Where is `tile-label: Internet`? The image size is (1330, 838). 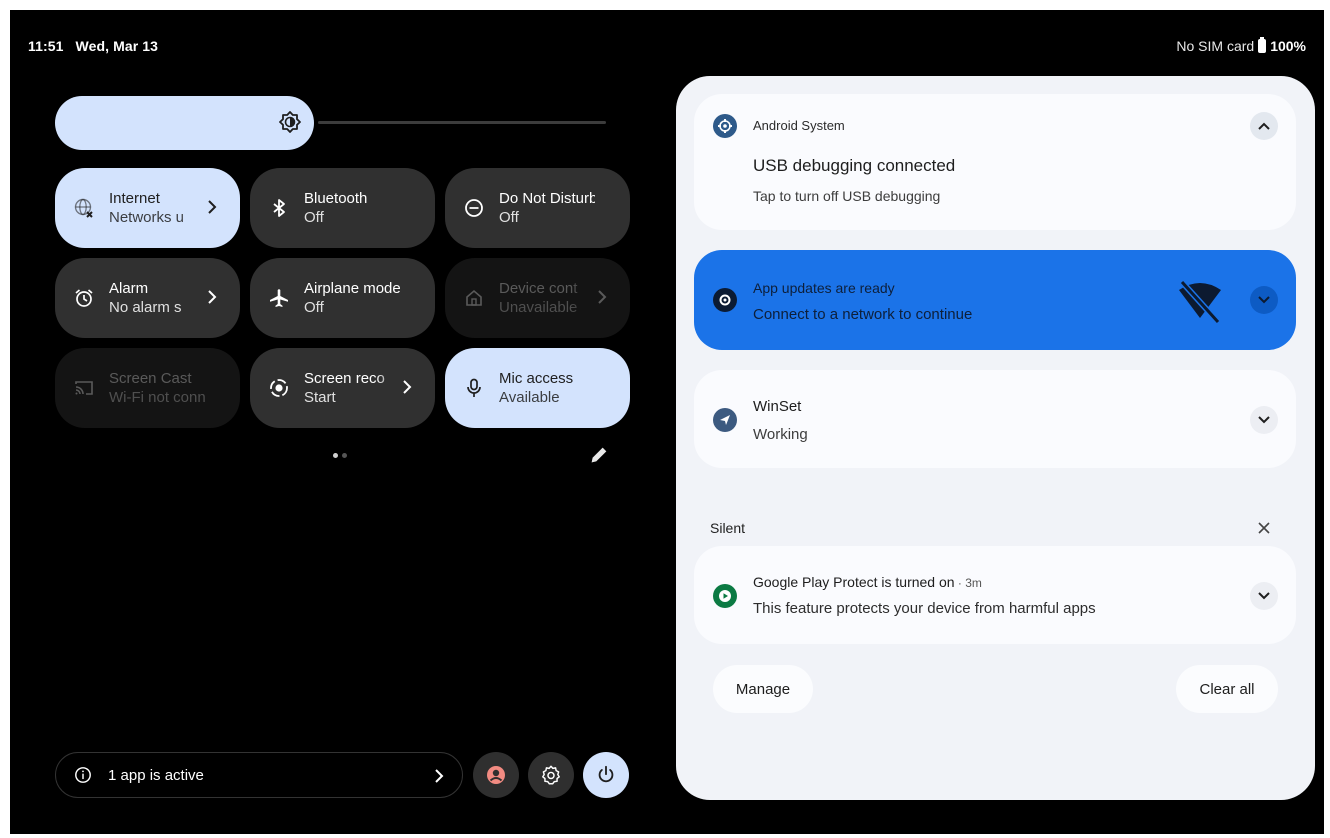 tile-label: Internet is located at coordinates (134, 198).